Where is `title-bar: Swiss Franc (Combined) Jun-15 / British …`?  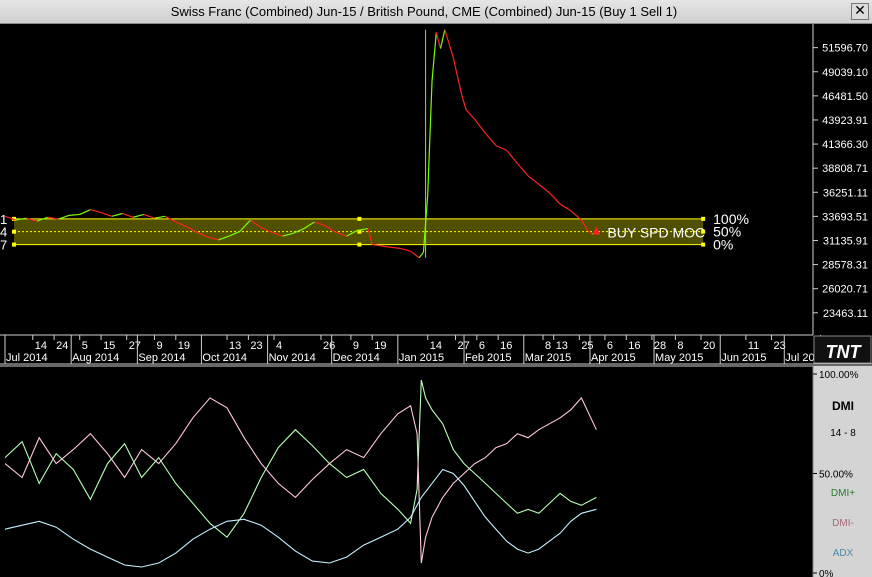 title-bar: Swiss Franc (Combined) Jun-15 / British … is located at coordinates (436, 12).